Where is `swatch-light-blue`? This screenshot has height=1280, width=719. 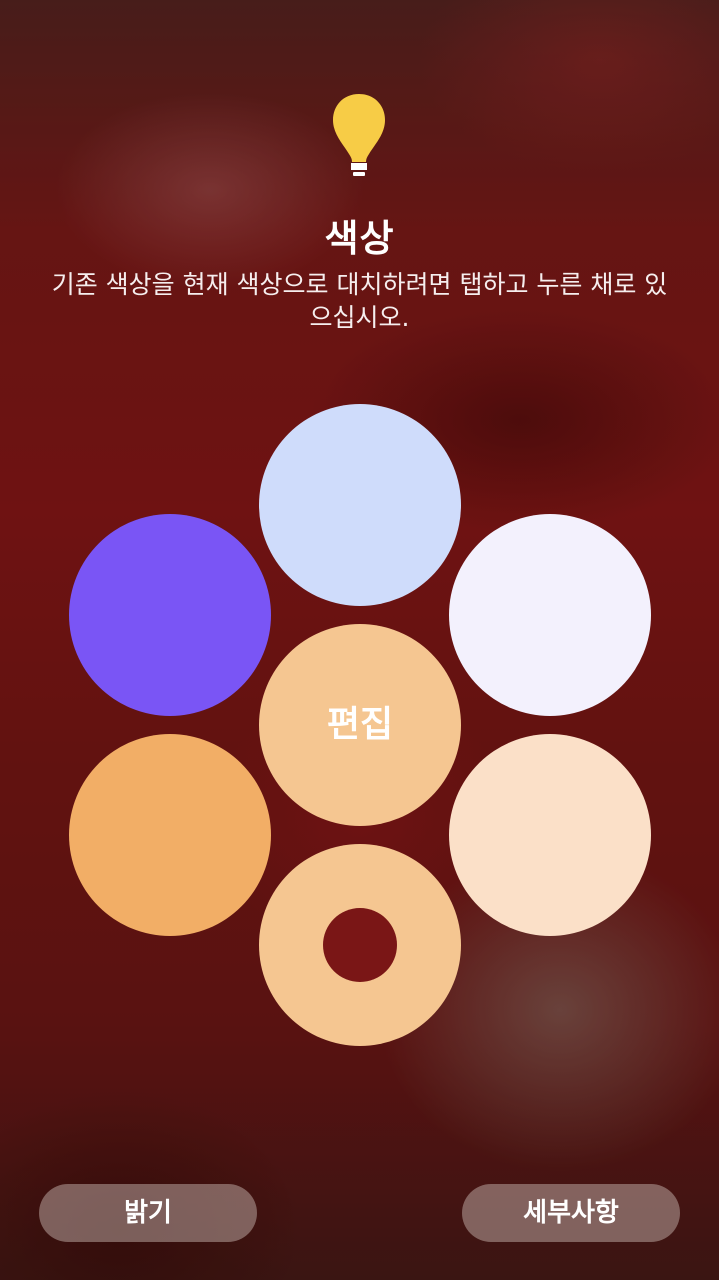 swatch-light-blue is located at coordinates (360, 505).